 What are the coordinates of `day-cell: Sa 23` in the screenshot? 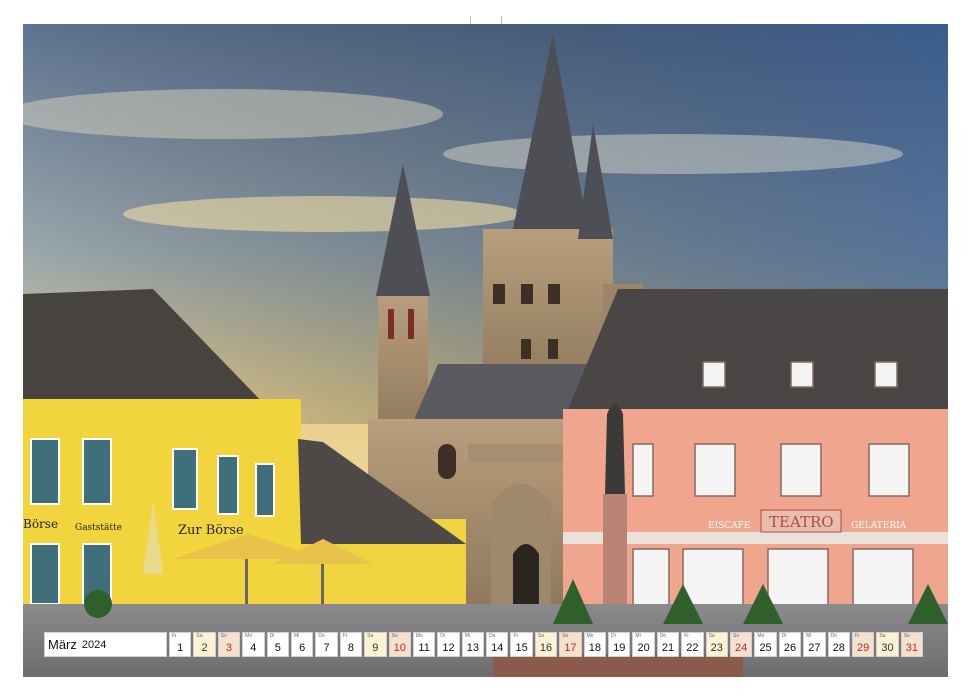 It's located at (716, 644).